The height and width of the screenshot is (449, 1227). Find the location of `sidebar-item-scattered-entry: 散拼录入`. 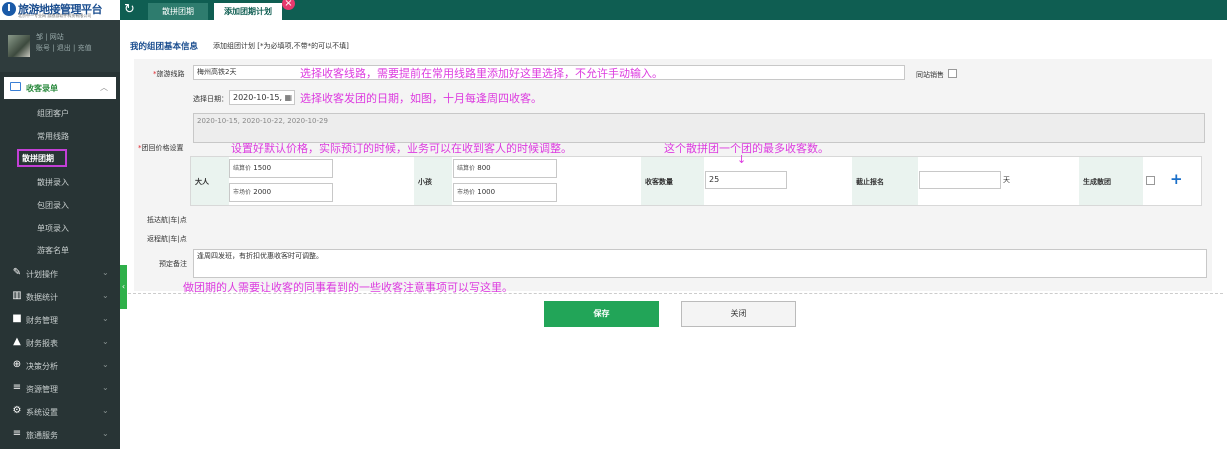

sidebar-item-scattered-entry: 散拼录入 is located at coordinates (53, 182).